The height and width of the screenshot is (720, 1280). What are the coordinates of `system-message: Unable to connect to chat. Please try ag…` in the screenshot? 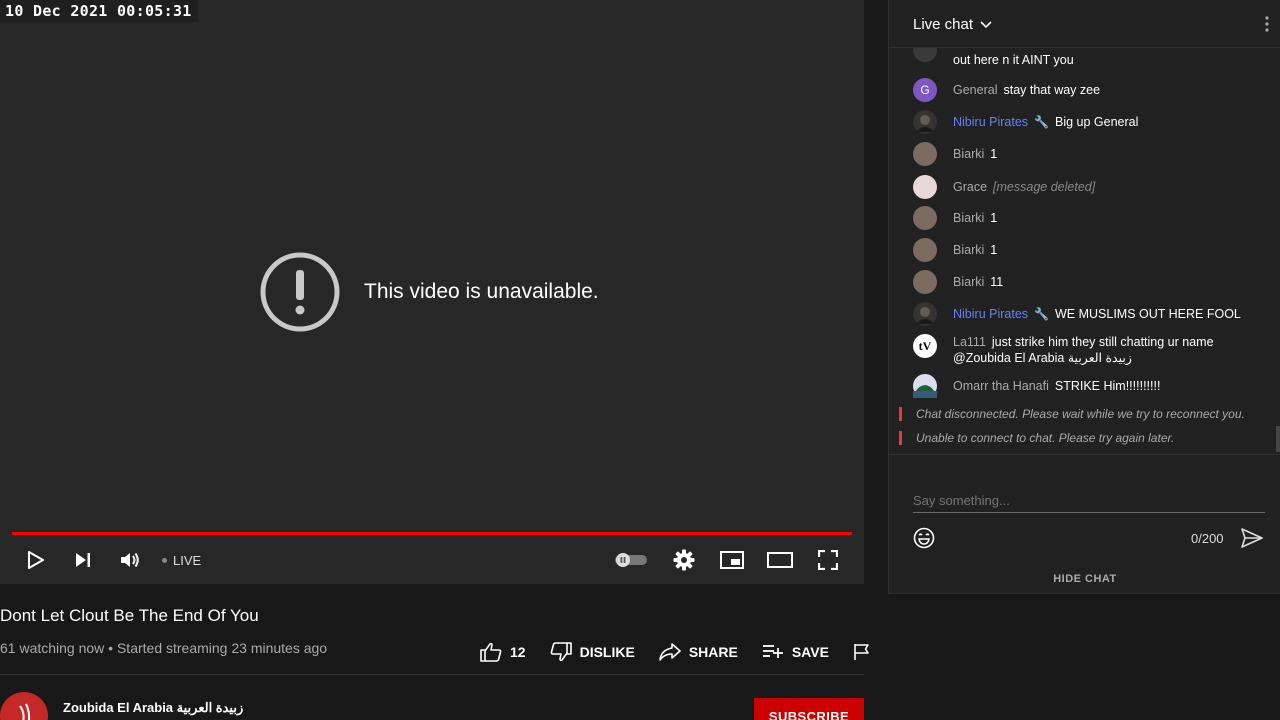 It's located at (1084, 438).